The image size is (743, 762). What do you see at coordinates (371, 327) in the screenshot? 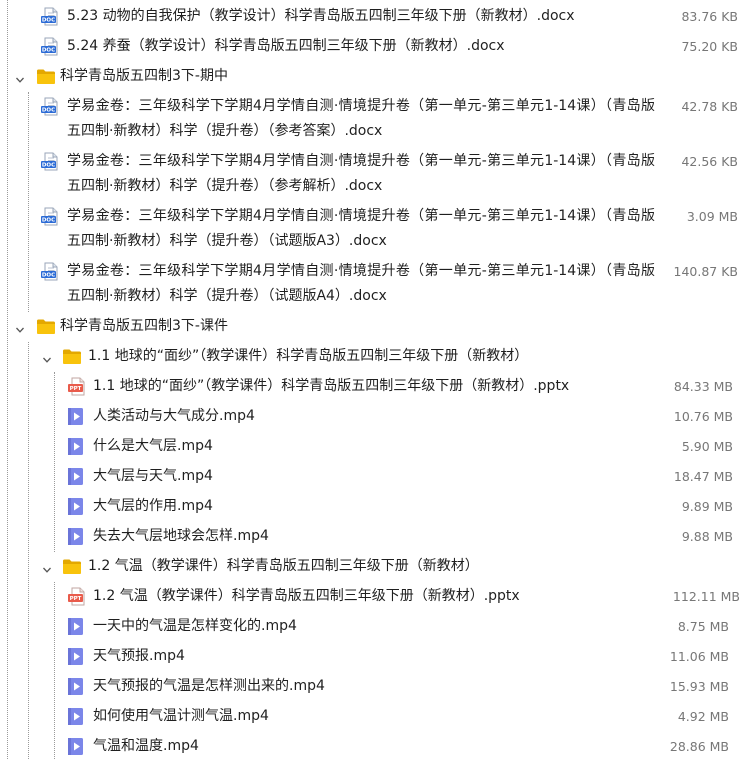
I see `folder-row: 科学青岛版五四制3下-课件` at bounding box center [371, 327].